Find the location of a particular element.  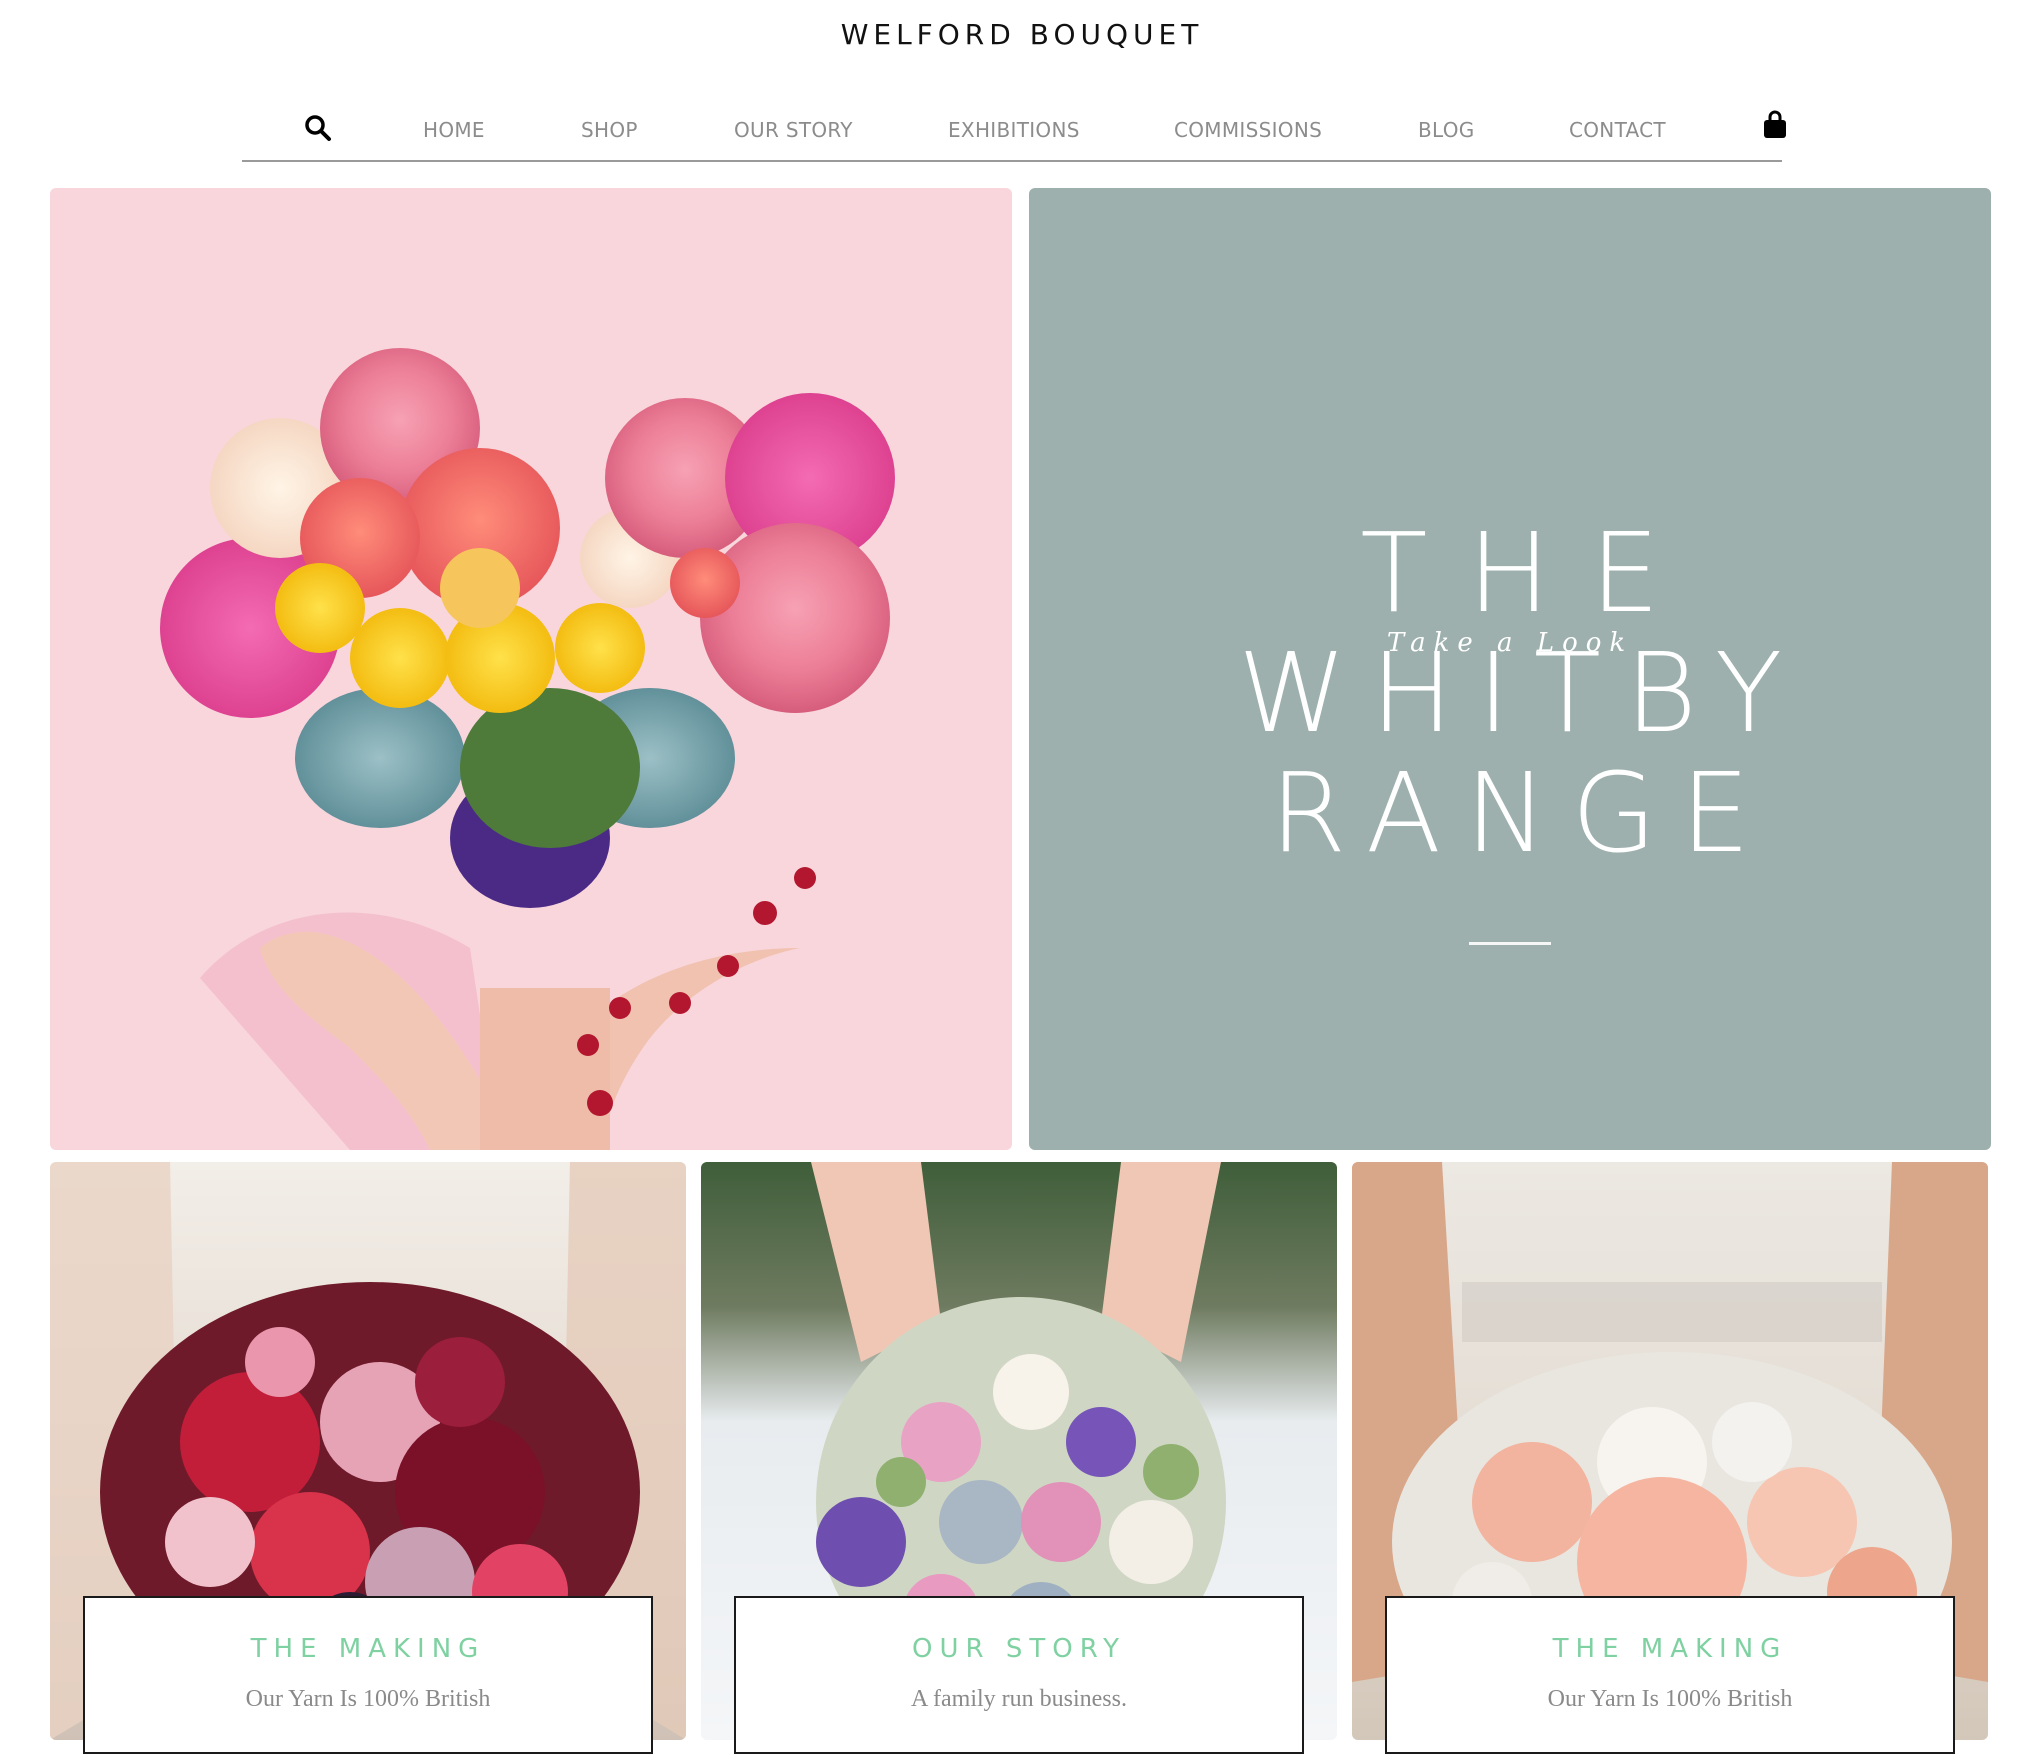

nav-exhibitions: EXHIBITIONS is located at coordinates (1014, 130).